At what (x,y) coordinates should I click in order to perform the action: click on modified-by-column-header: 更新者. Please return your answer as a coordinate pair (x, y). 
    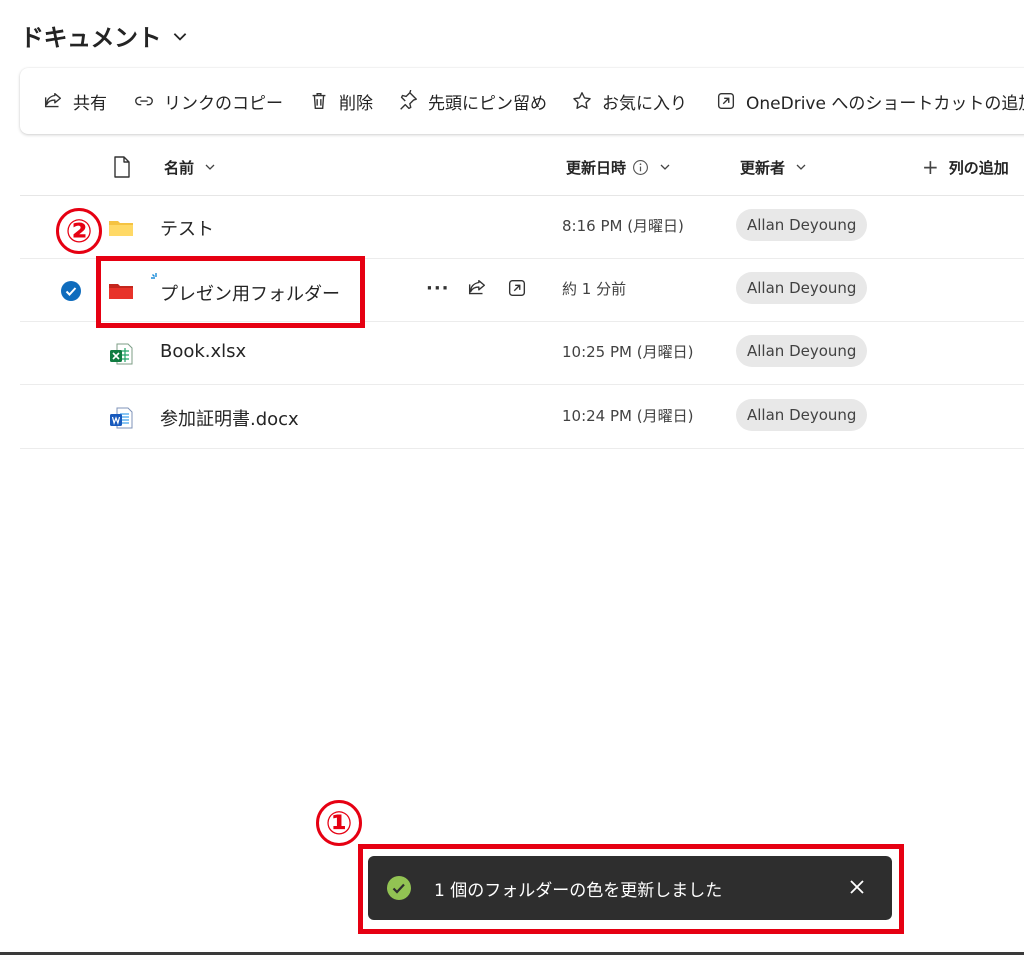
    Looking at the image, I should click on (773, 167).